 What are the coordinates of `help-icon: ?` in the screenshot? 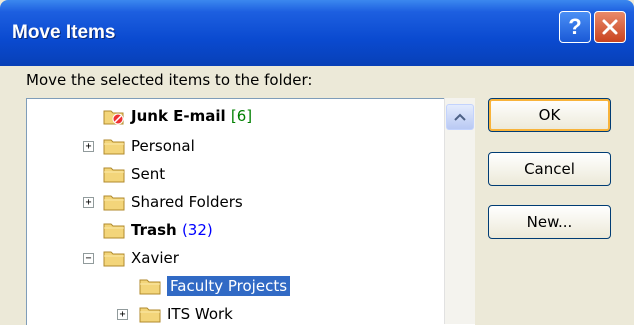 It's located at (575, 26).